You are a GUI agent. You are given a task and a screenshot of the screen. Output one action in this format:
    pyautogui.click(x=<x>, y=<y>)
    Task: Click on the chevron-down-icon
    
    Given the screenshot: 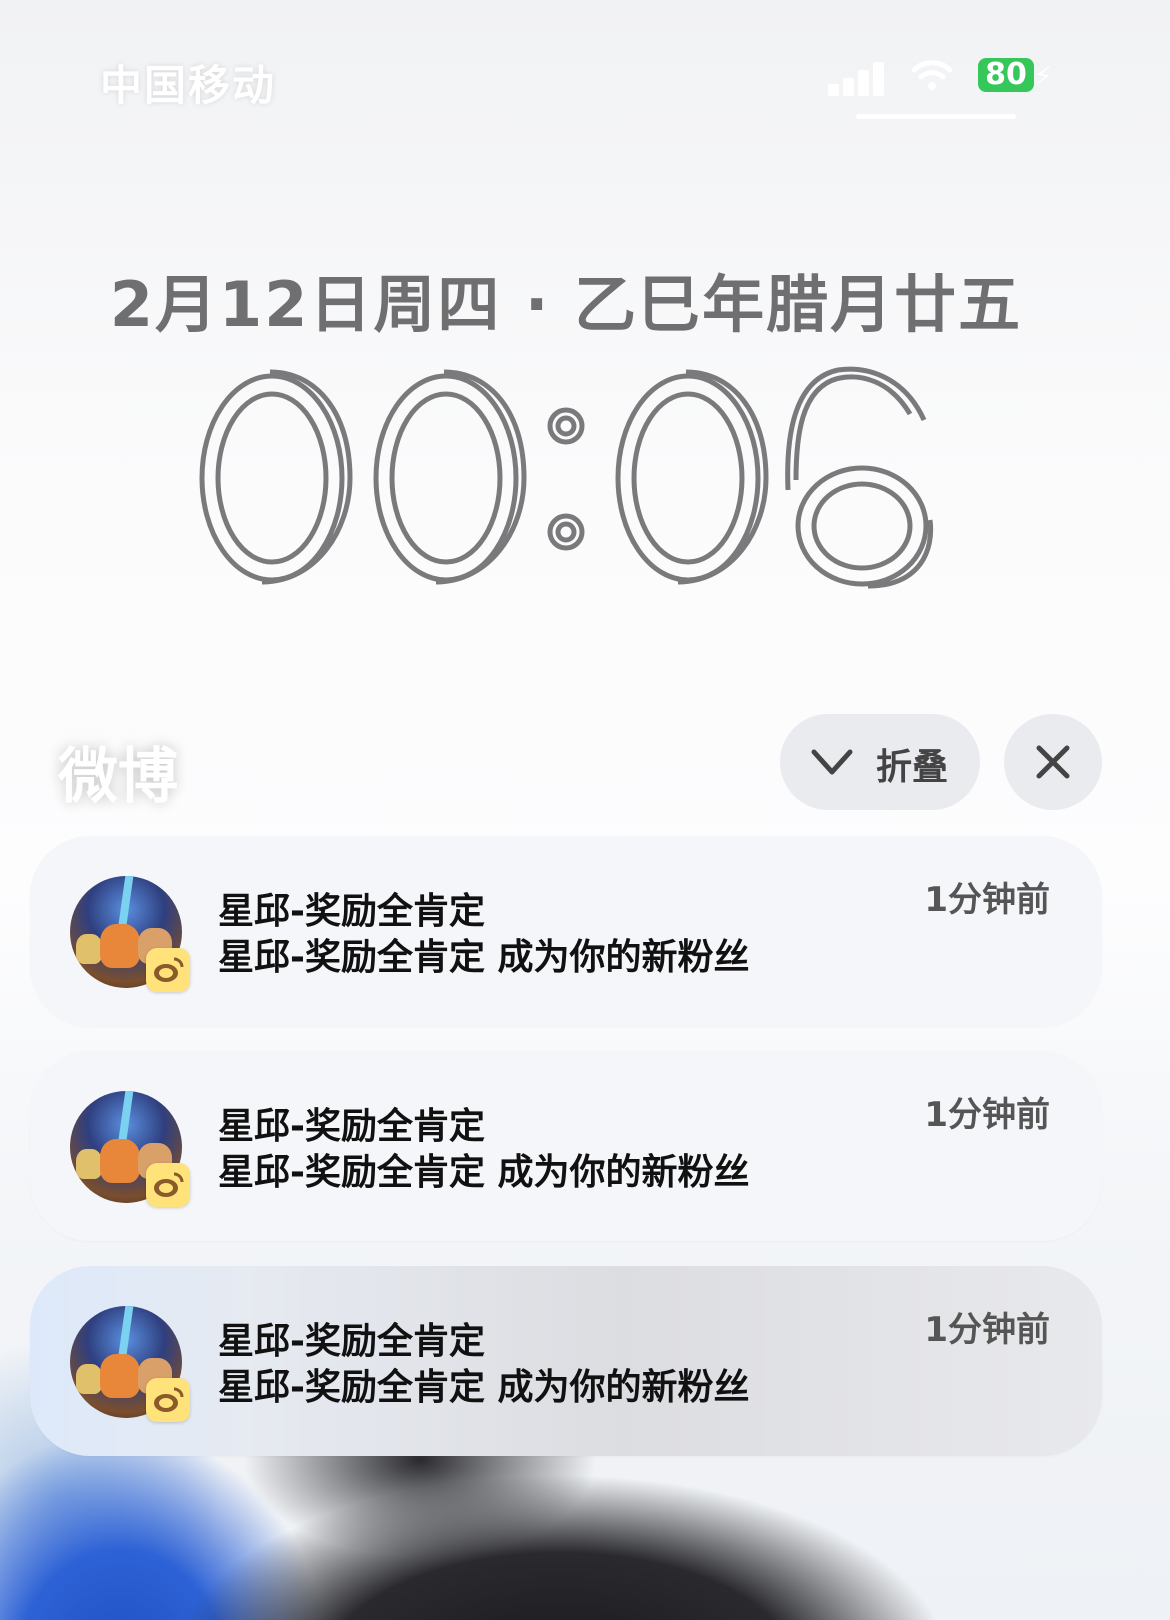 What is the action you would take?
    pyautogui.click(x=832, y=762)
    